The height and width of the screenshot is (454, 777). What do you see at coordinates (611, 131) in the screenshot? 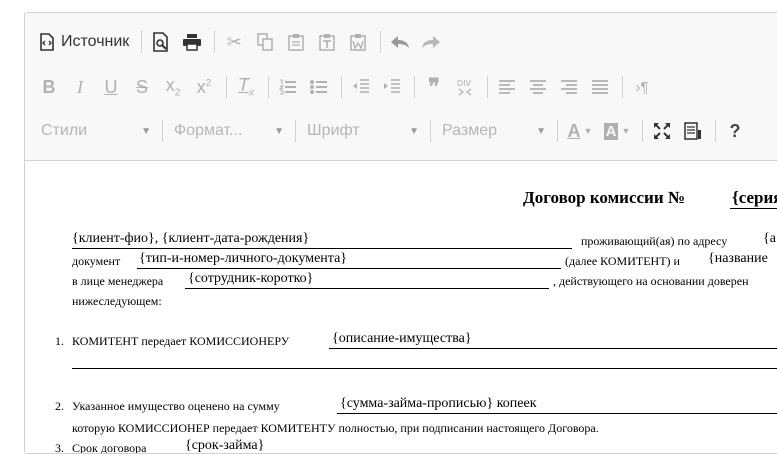
I see `background-color-icon: A` at bounding box center [611, 131].